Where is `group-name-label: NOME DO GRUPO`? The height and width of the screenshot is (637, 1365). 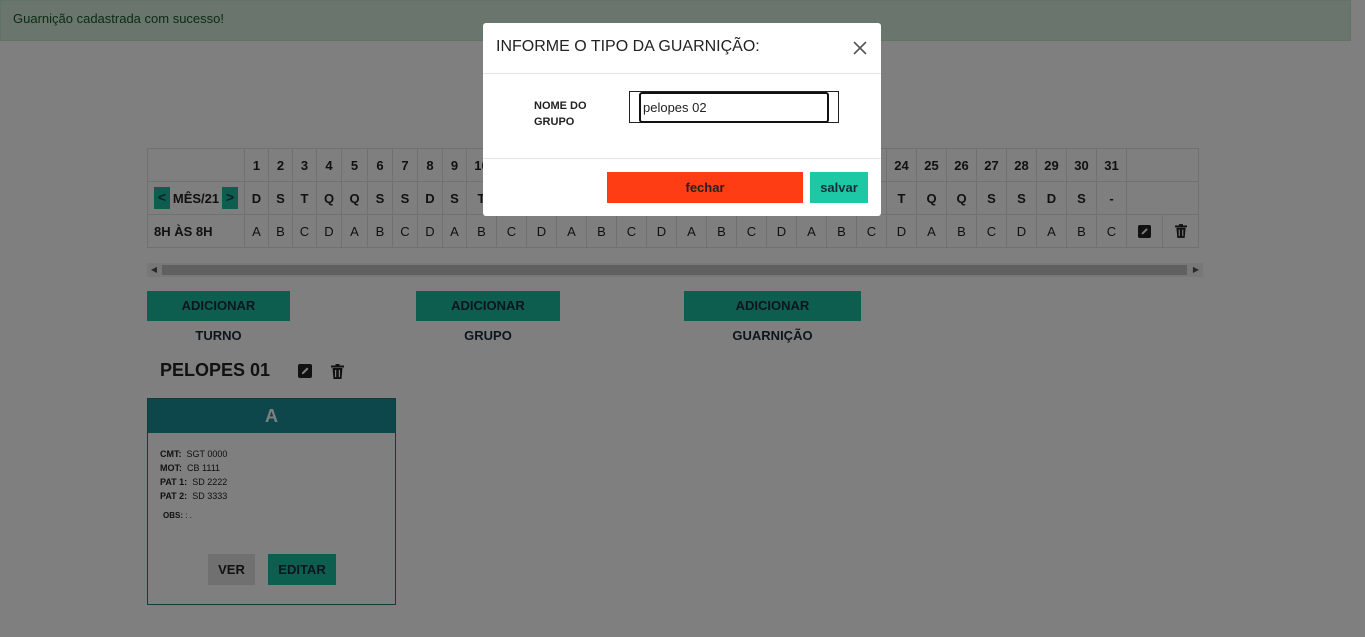 group-name-label: NOME DO GRUPO is located at coordinates (560, 114).